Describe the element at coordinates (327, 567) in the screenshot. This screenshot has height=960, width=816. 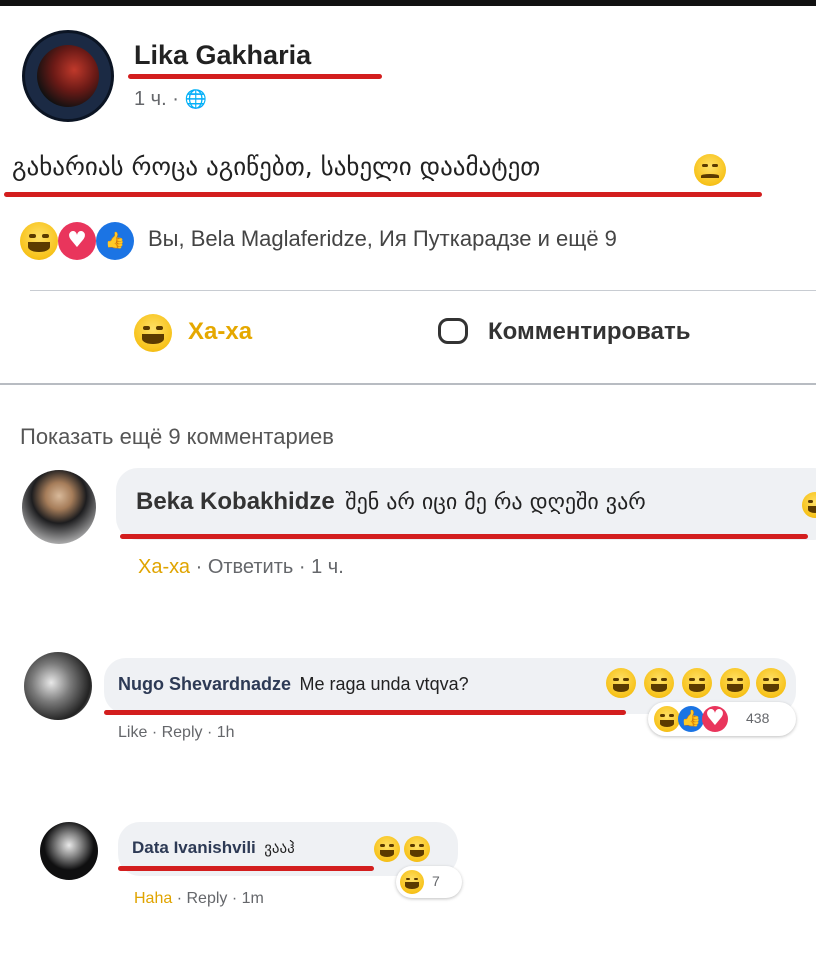
I see `comment-time: 1 ч.` at that location.